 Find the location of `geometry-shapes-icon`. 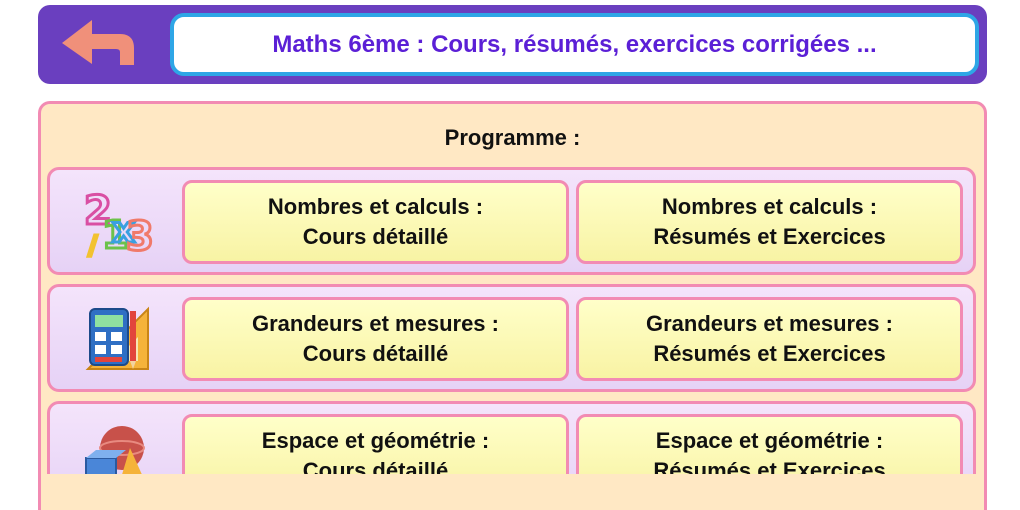

geometry-shapes-icon is located at coordinates (117, 446).